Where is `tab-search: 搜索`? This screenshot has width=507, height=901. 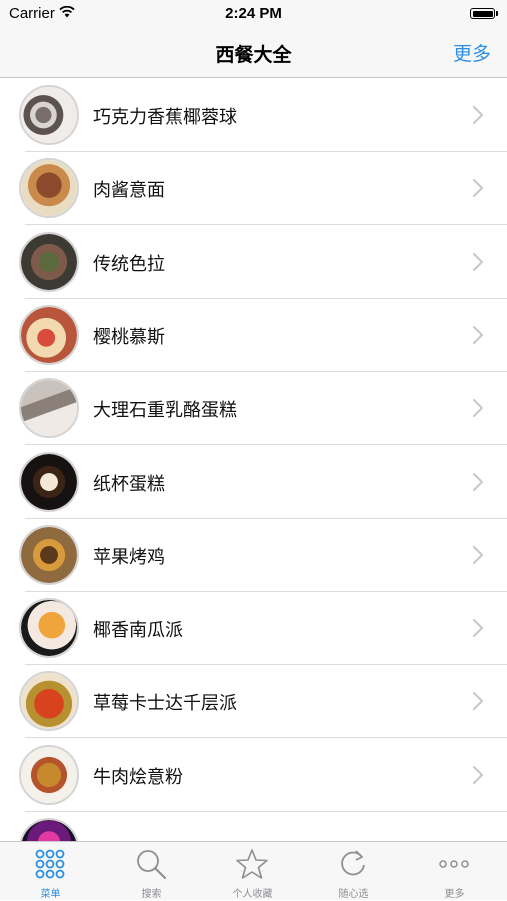
tab-search: 搜索 is located at coordinates (151, 871).